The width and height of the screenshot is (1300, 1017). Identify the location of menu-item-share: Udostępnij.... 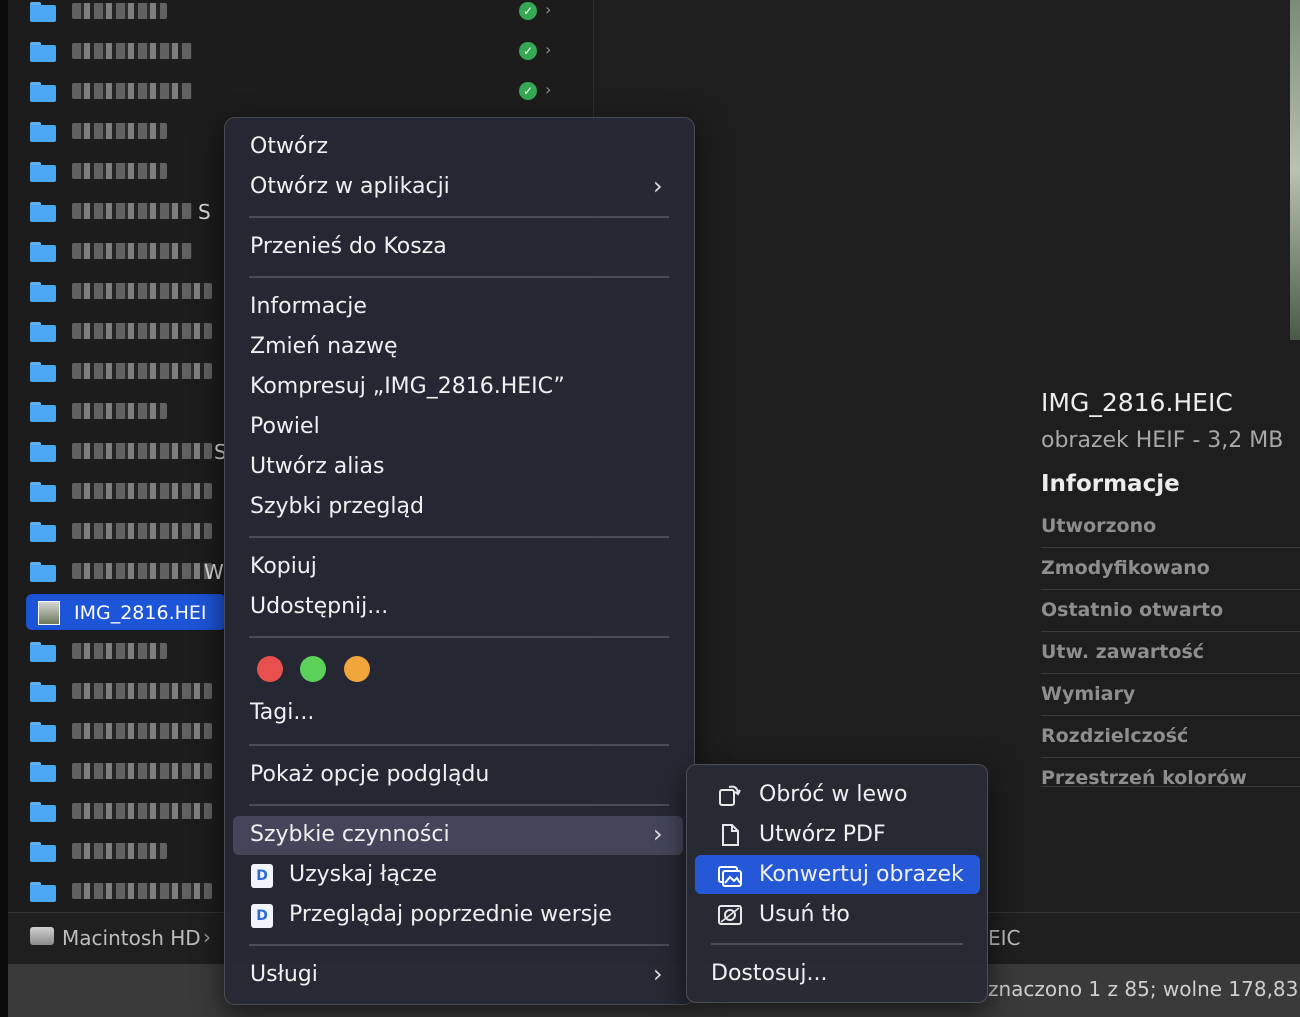
(319, 606).